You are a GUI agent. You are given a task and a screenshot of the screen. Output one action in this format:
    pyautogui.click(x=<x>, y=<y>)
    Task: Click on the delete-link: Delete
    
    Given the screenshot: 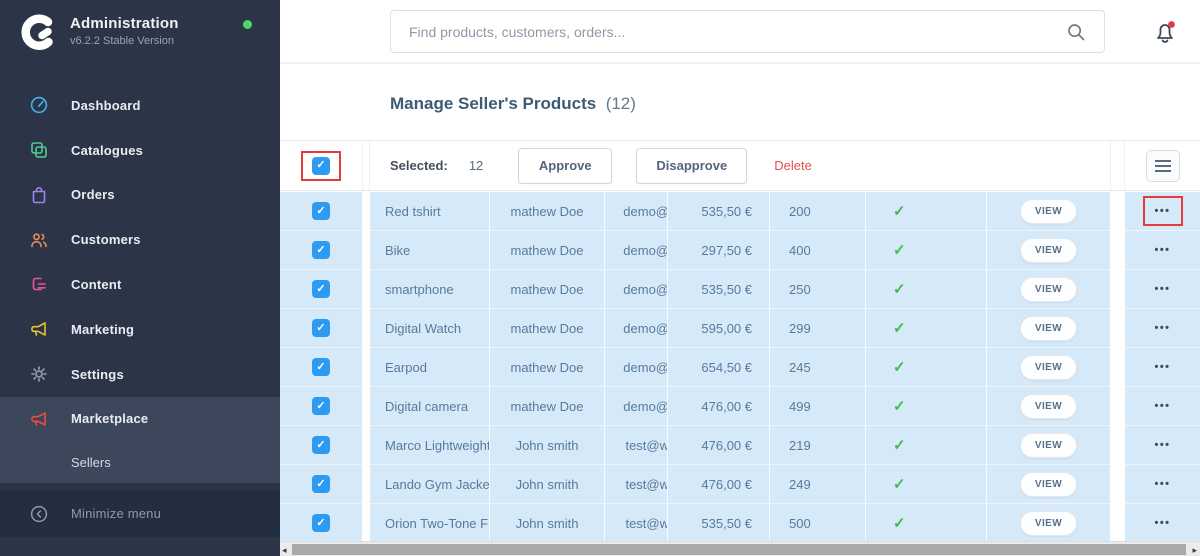 What is the action you would take?
    pyautogui.click(x=793, y=165)
    